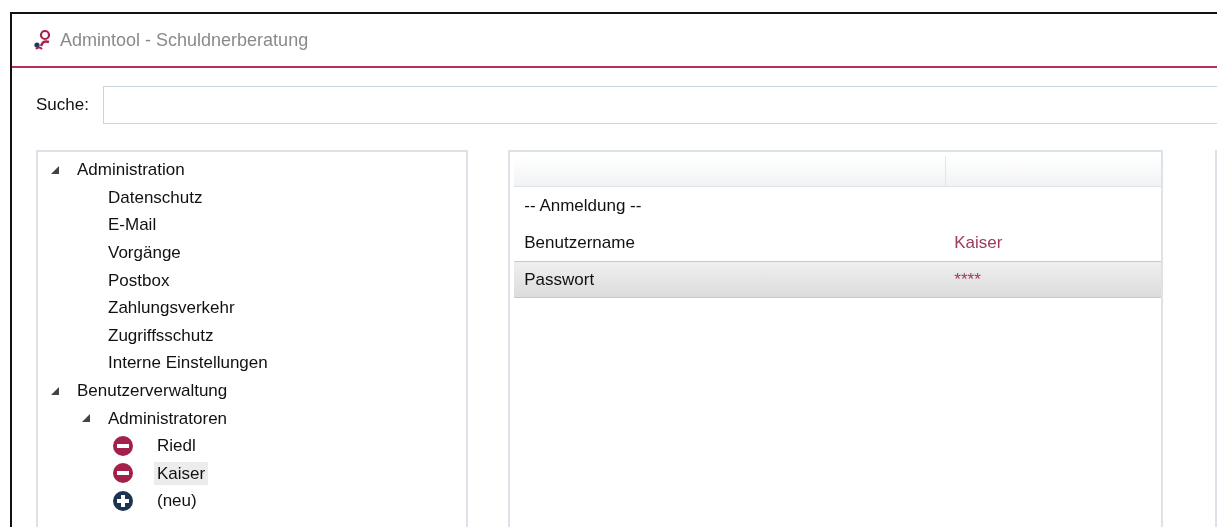 The width and height of the screenshot is (1217, 527). Describe the element at coordinates (838, 242) in the screenshot. I see `property-row: Benutzername Kaiser` at that location.